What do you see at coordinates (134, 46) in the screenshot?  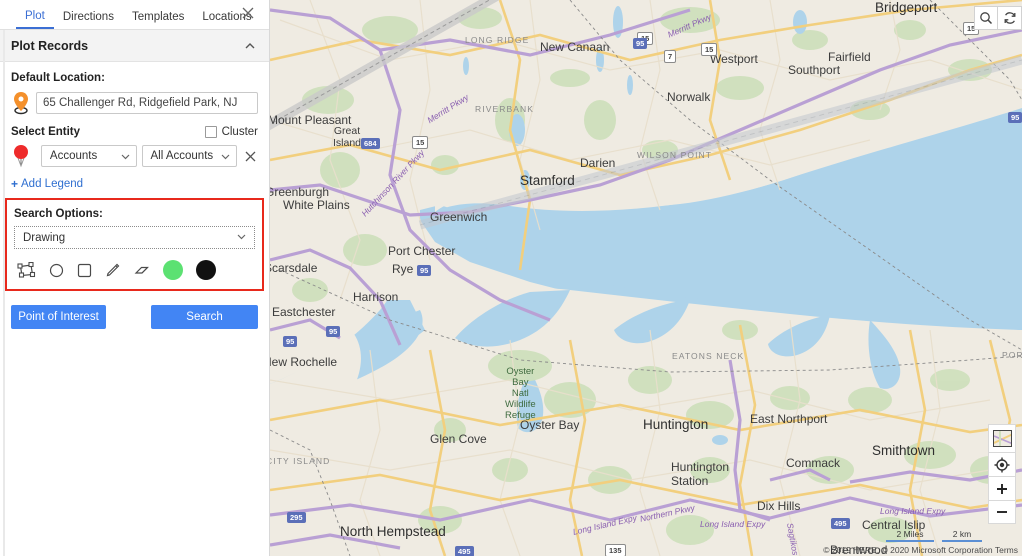 I see `plot-records-header: Plot Records` at bounding box center [134, 46].